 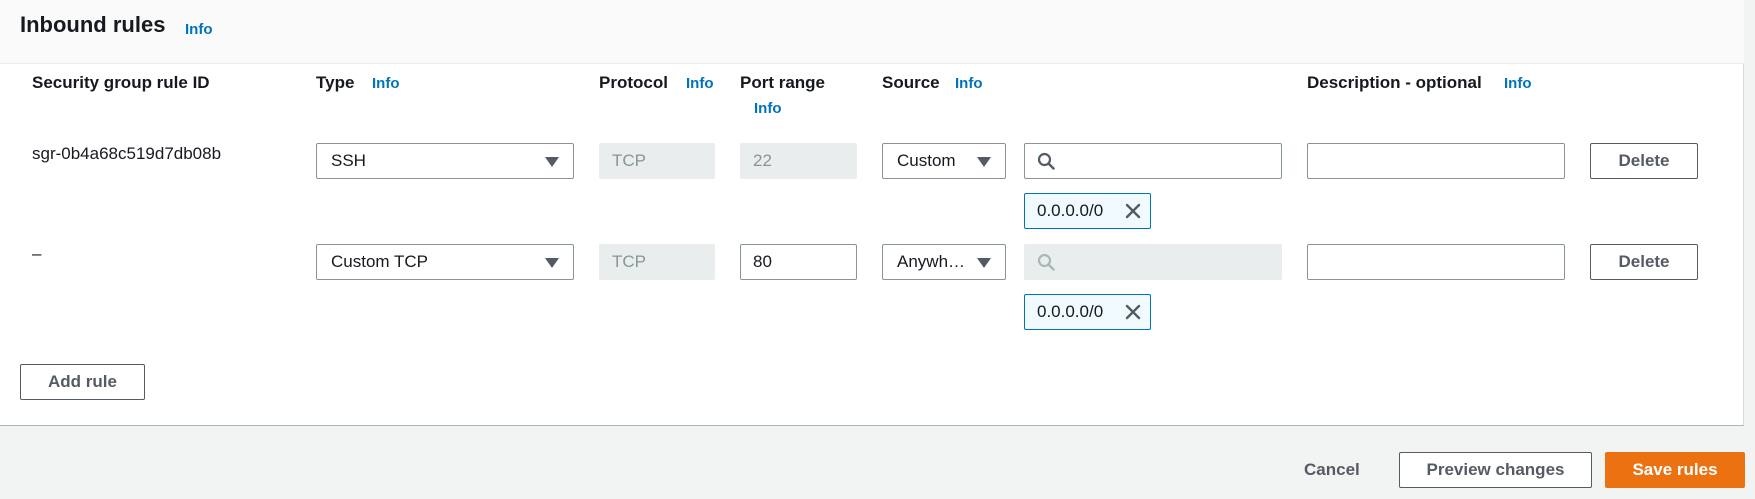 What do you see at coordinates (93, 24) in the screenshot?
I see `section-title: Inbound rules` at bounding box center [93, 24].